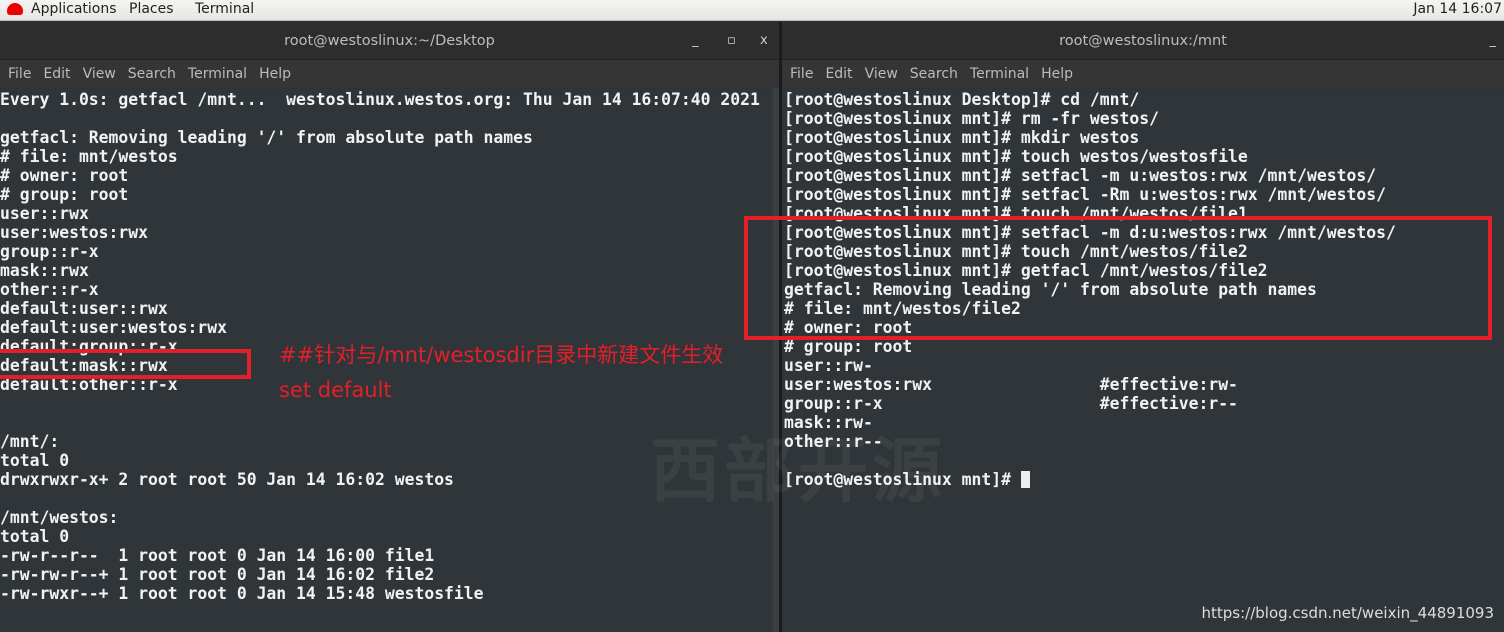  I want to click on highlight-box-default-acl, so click(1118, 278).